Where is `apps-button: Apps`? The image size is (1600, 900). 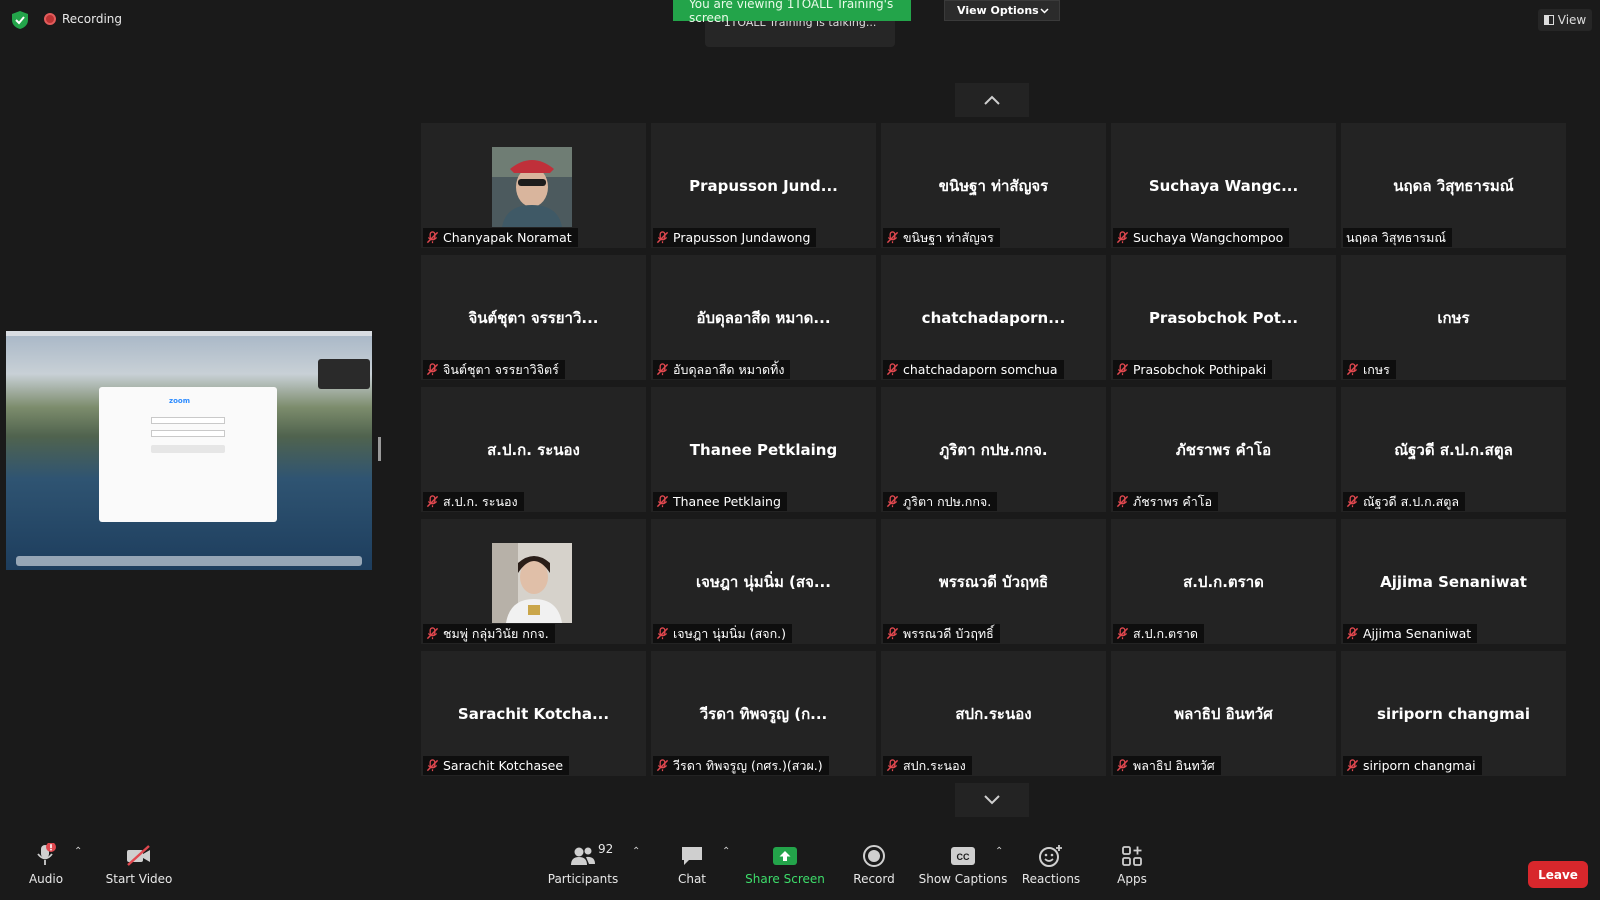
apps-button: Apps is located at coordinates (1132, 864).